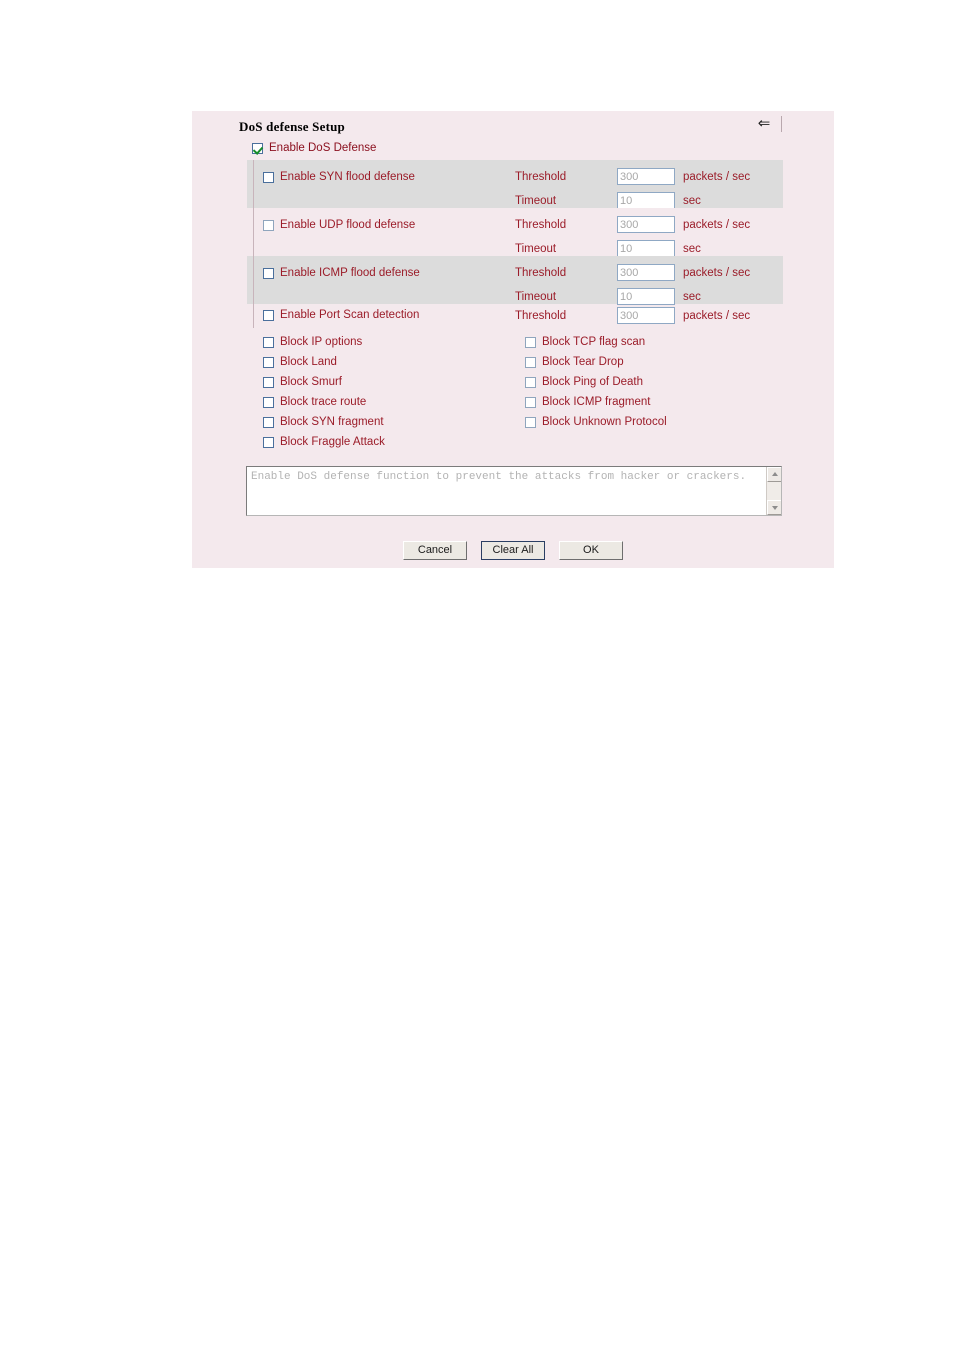 Image resolution: width=954 pixels, height=1351 pixels. What do you see at coordinates (646, 315) in the screenshot?
I see `port-scan-threshold-input` at bounding box center [646, 315].